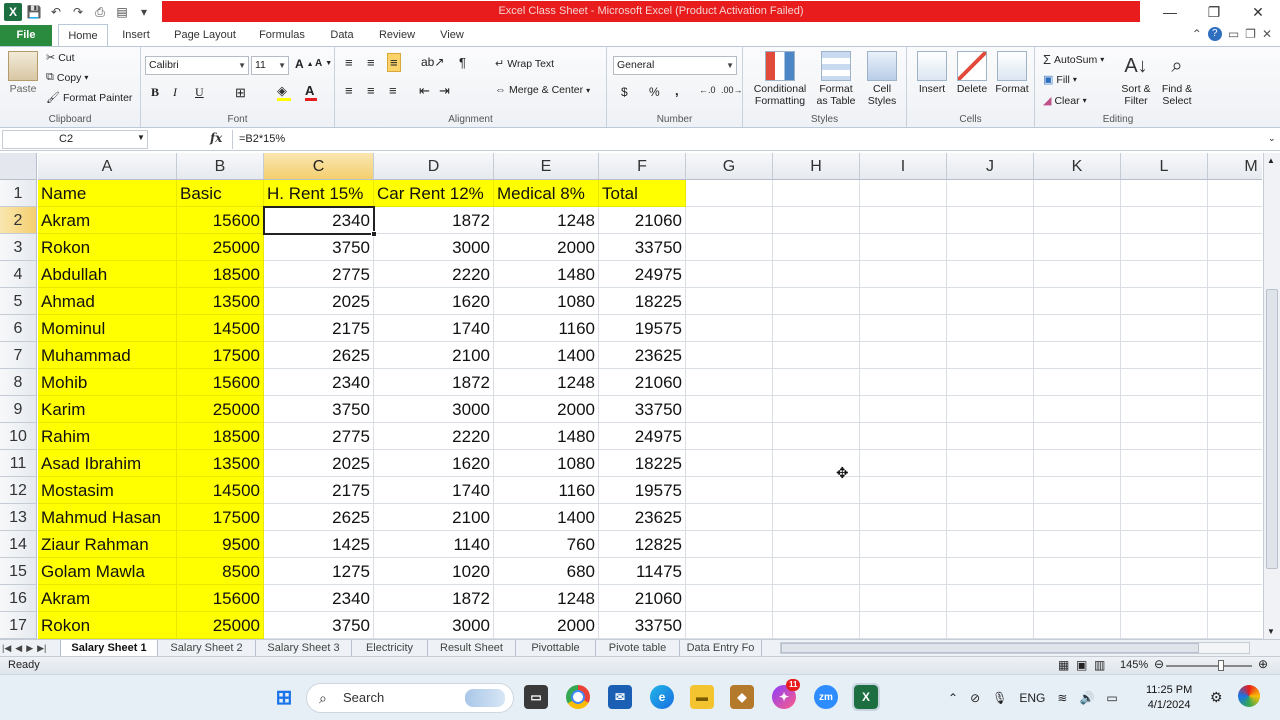 Image resolution: width=1280 pixels, height=720 pixels. What do you see at coordinates (1062, 698) in the screenshot?
I see `wifi-icon: ≋` at bounding box center [1062, 698].